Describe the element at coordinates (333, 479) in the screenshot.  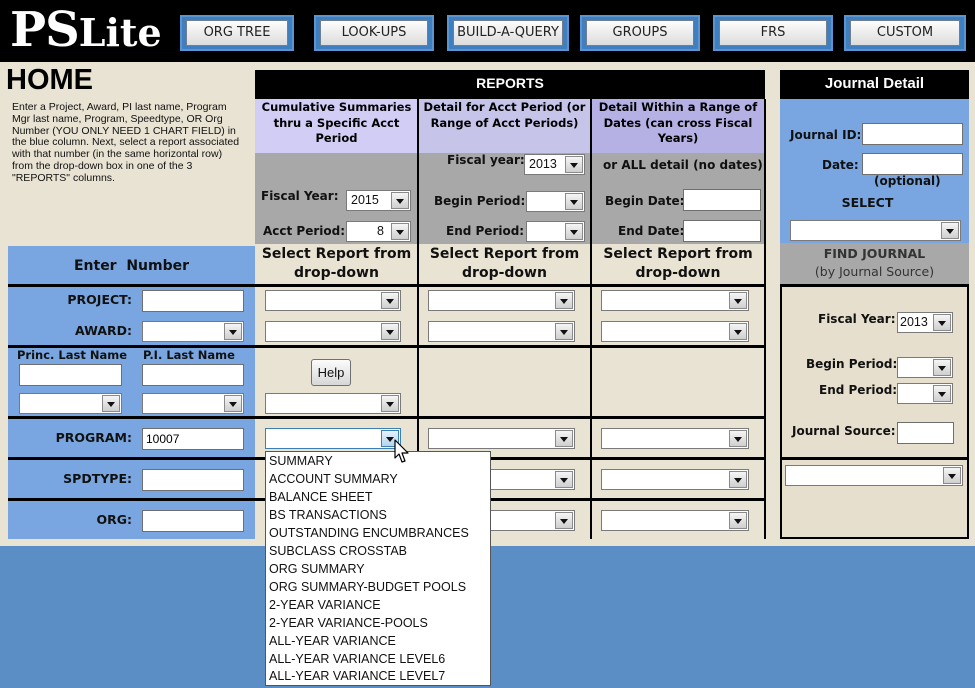
I see `list-item: ACCOUNT SUMMARY` at that location.